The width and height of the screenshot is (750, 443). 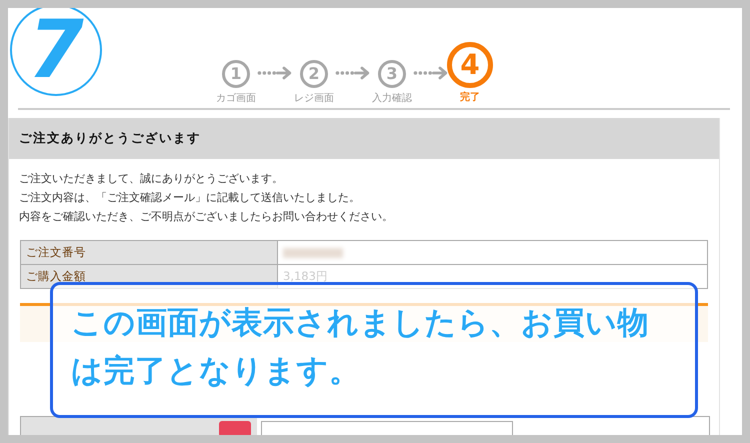 I want to click on step-label: 入力確認, so click(x=392, y=98).